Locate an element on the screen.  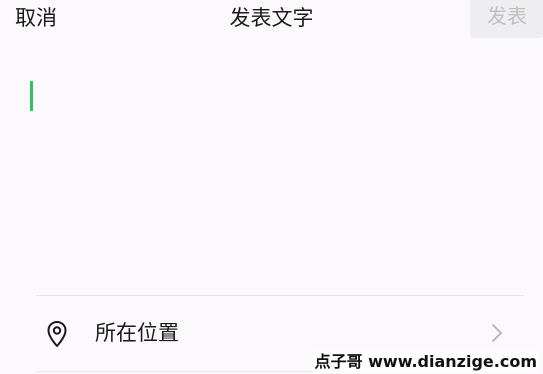
page-title: 发表文字 is located at coordinates (271, 18).